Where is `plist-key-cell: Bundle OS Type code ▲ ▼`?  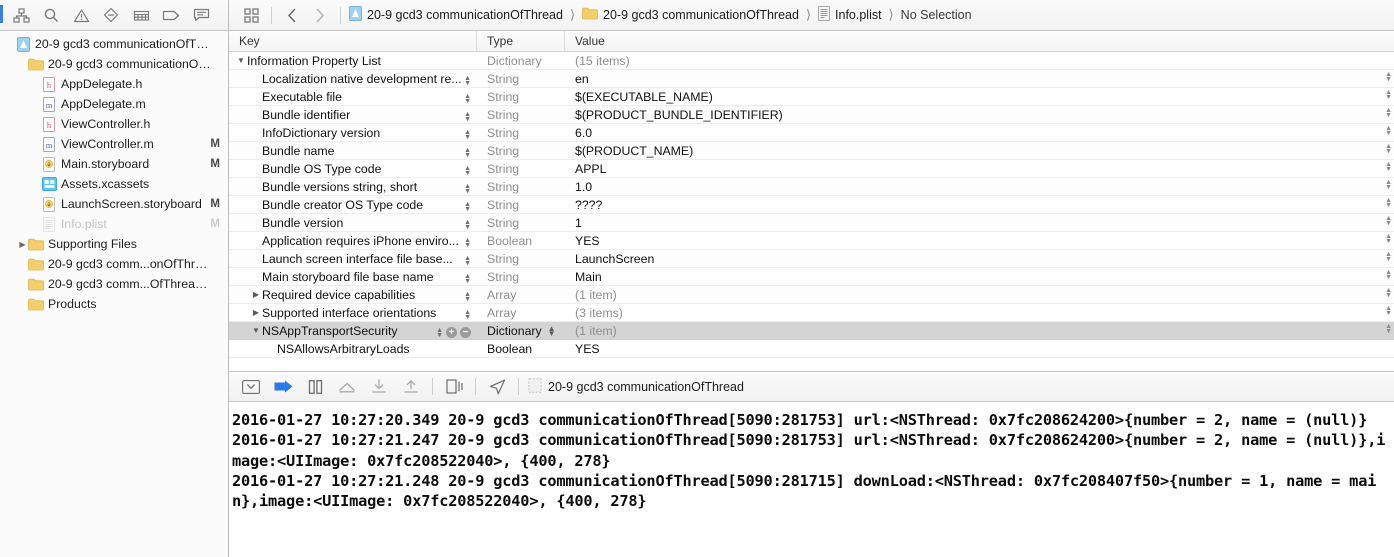
plist-key-cell: Bundle OS Type code ▲ ▼ is located at coordinates (353, 169).